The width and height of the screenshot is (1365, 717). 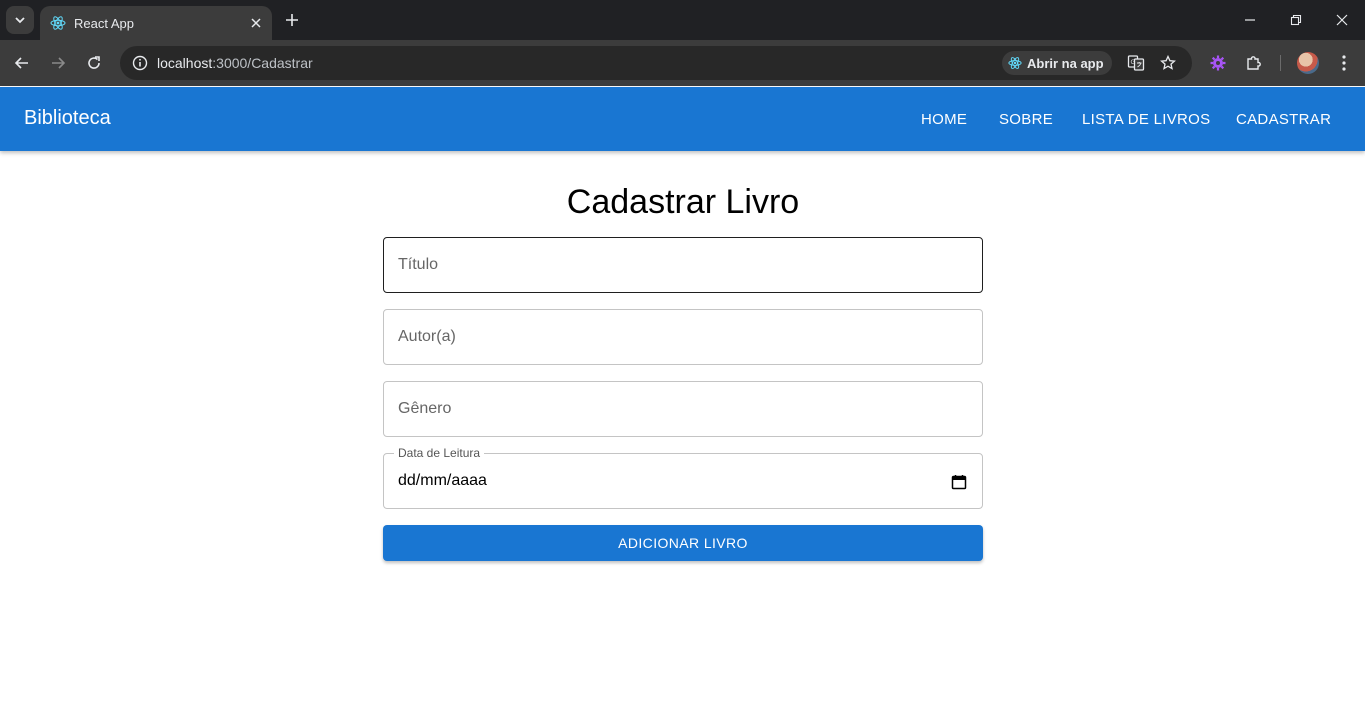 I want to click on browser-tab-strip: React App, so click(x=682, y=20).